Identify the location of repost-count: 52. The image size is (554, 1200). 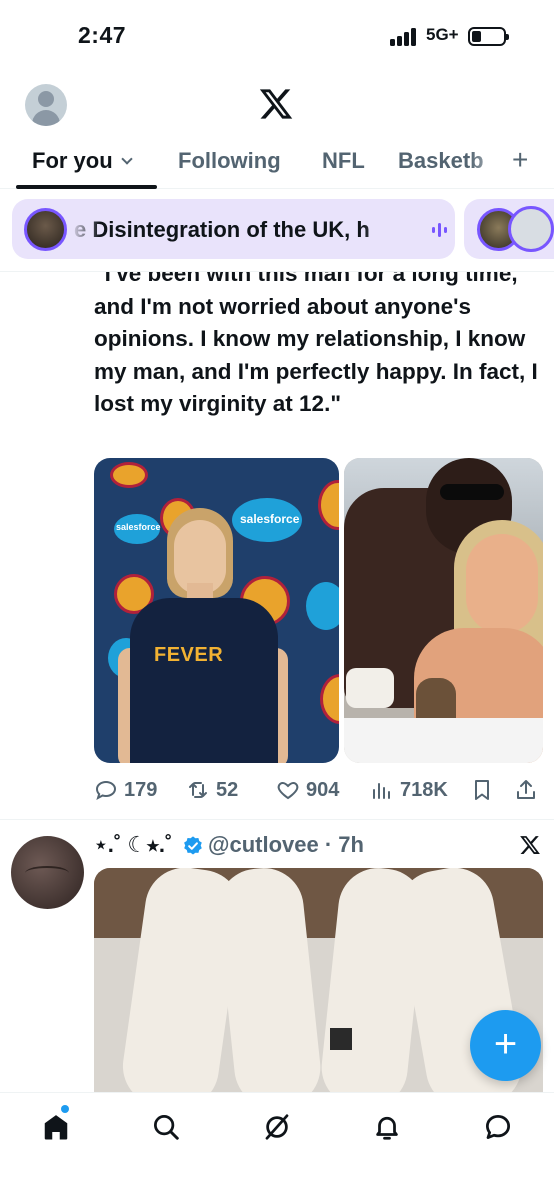
(227, 789).